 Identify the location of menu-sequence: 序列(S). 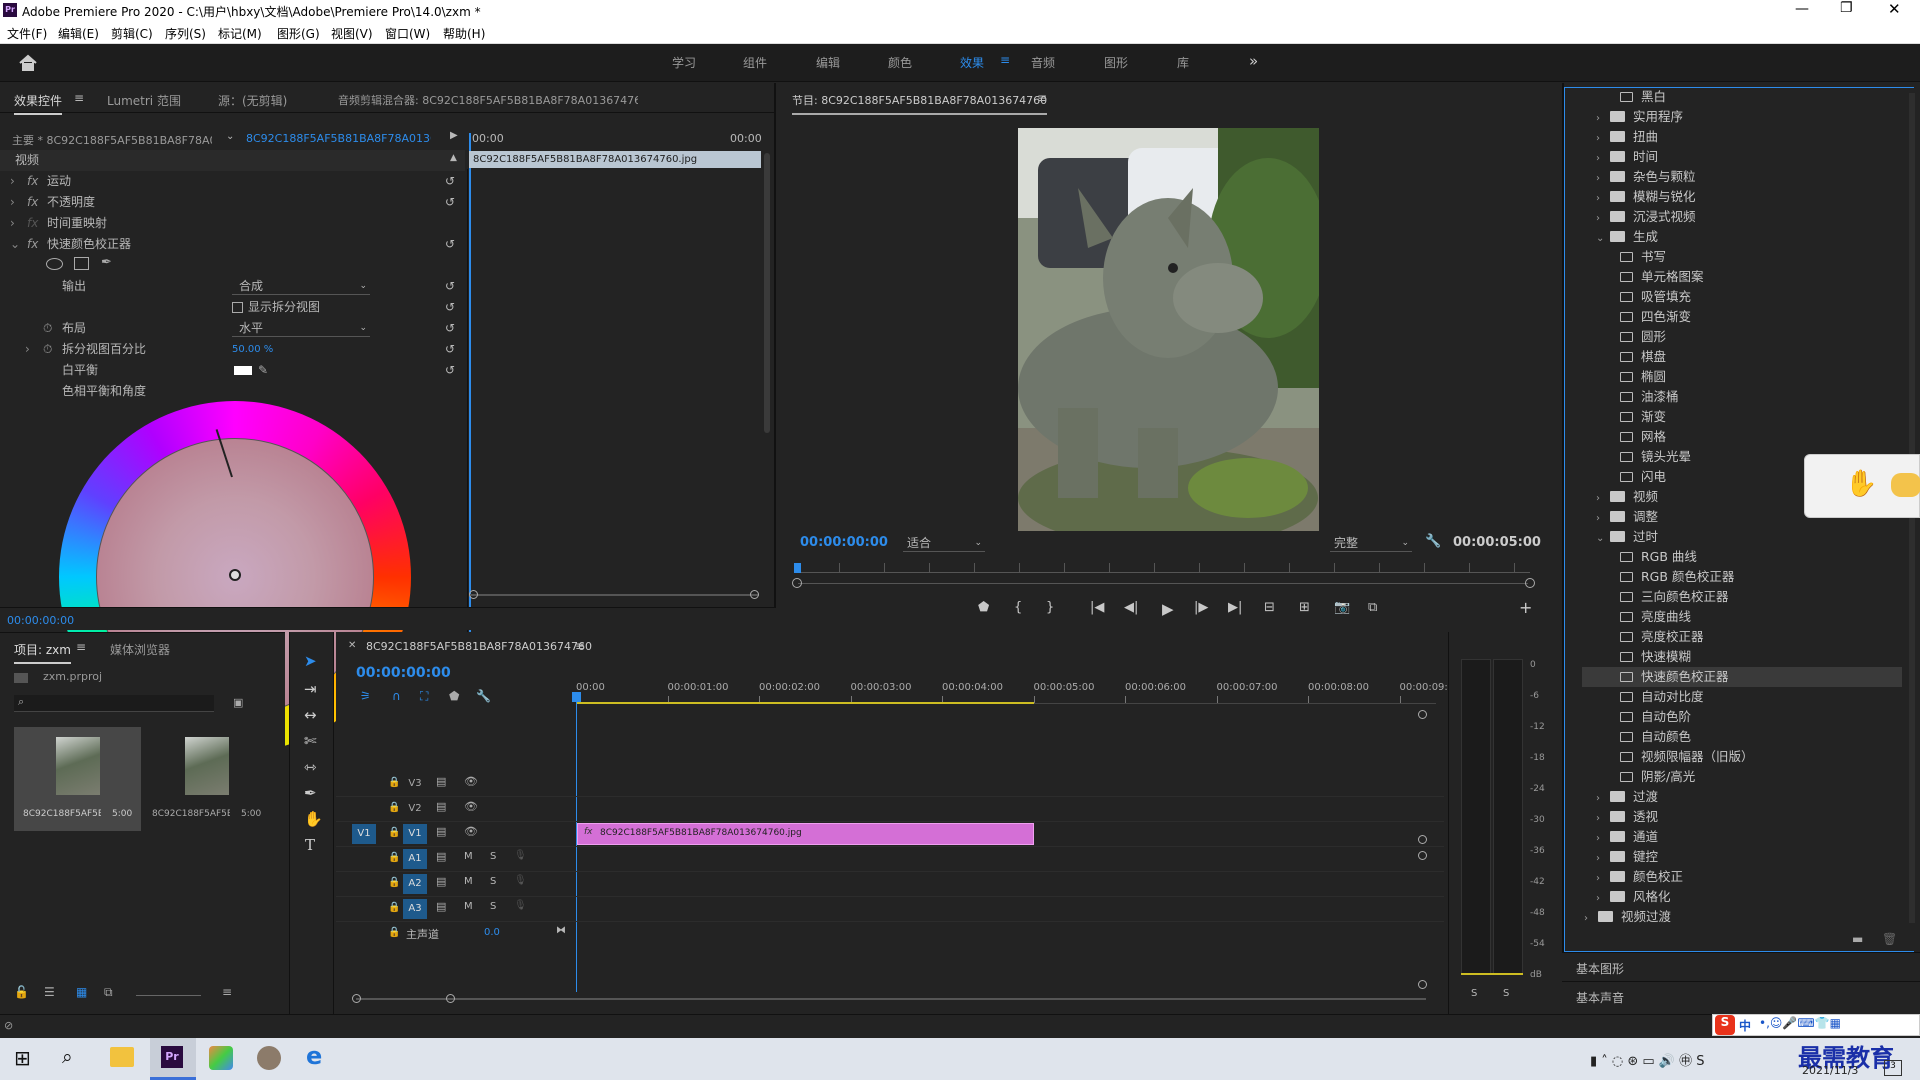
(185, 33).